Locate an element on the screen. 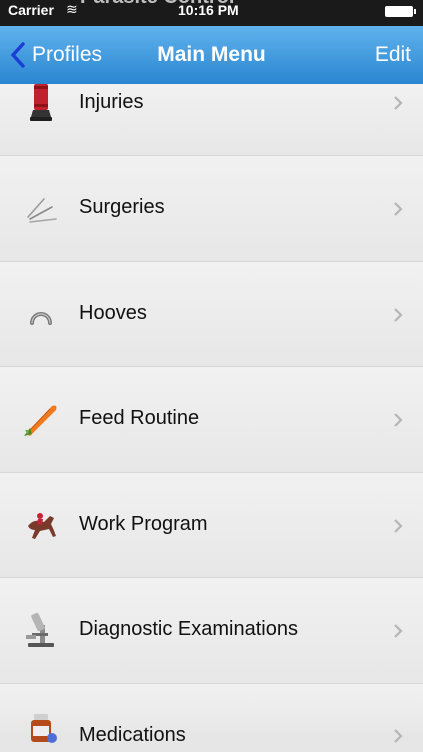  racehorse-icon is located at coordinates (41, 525).